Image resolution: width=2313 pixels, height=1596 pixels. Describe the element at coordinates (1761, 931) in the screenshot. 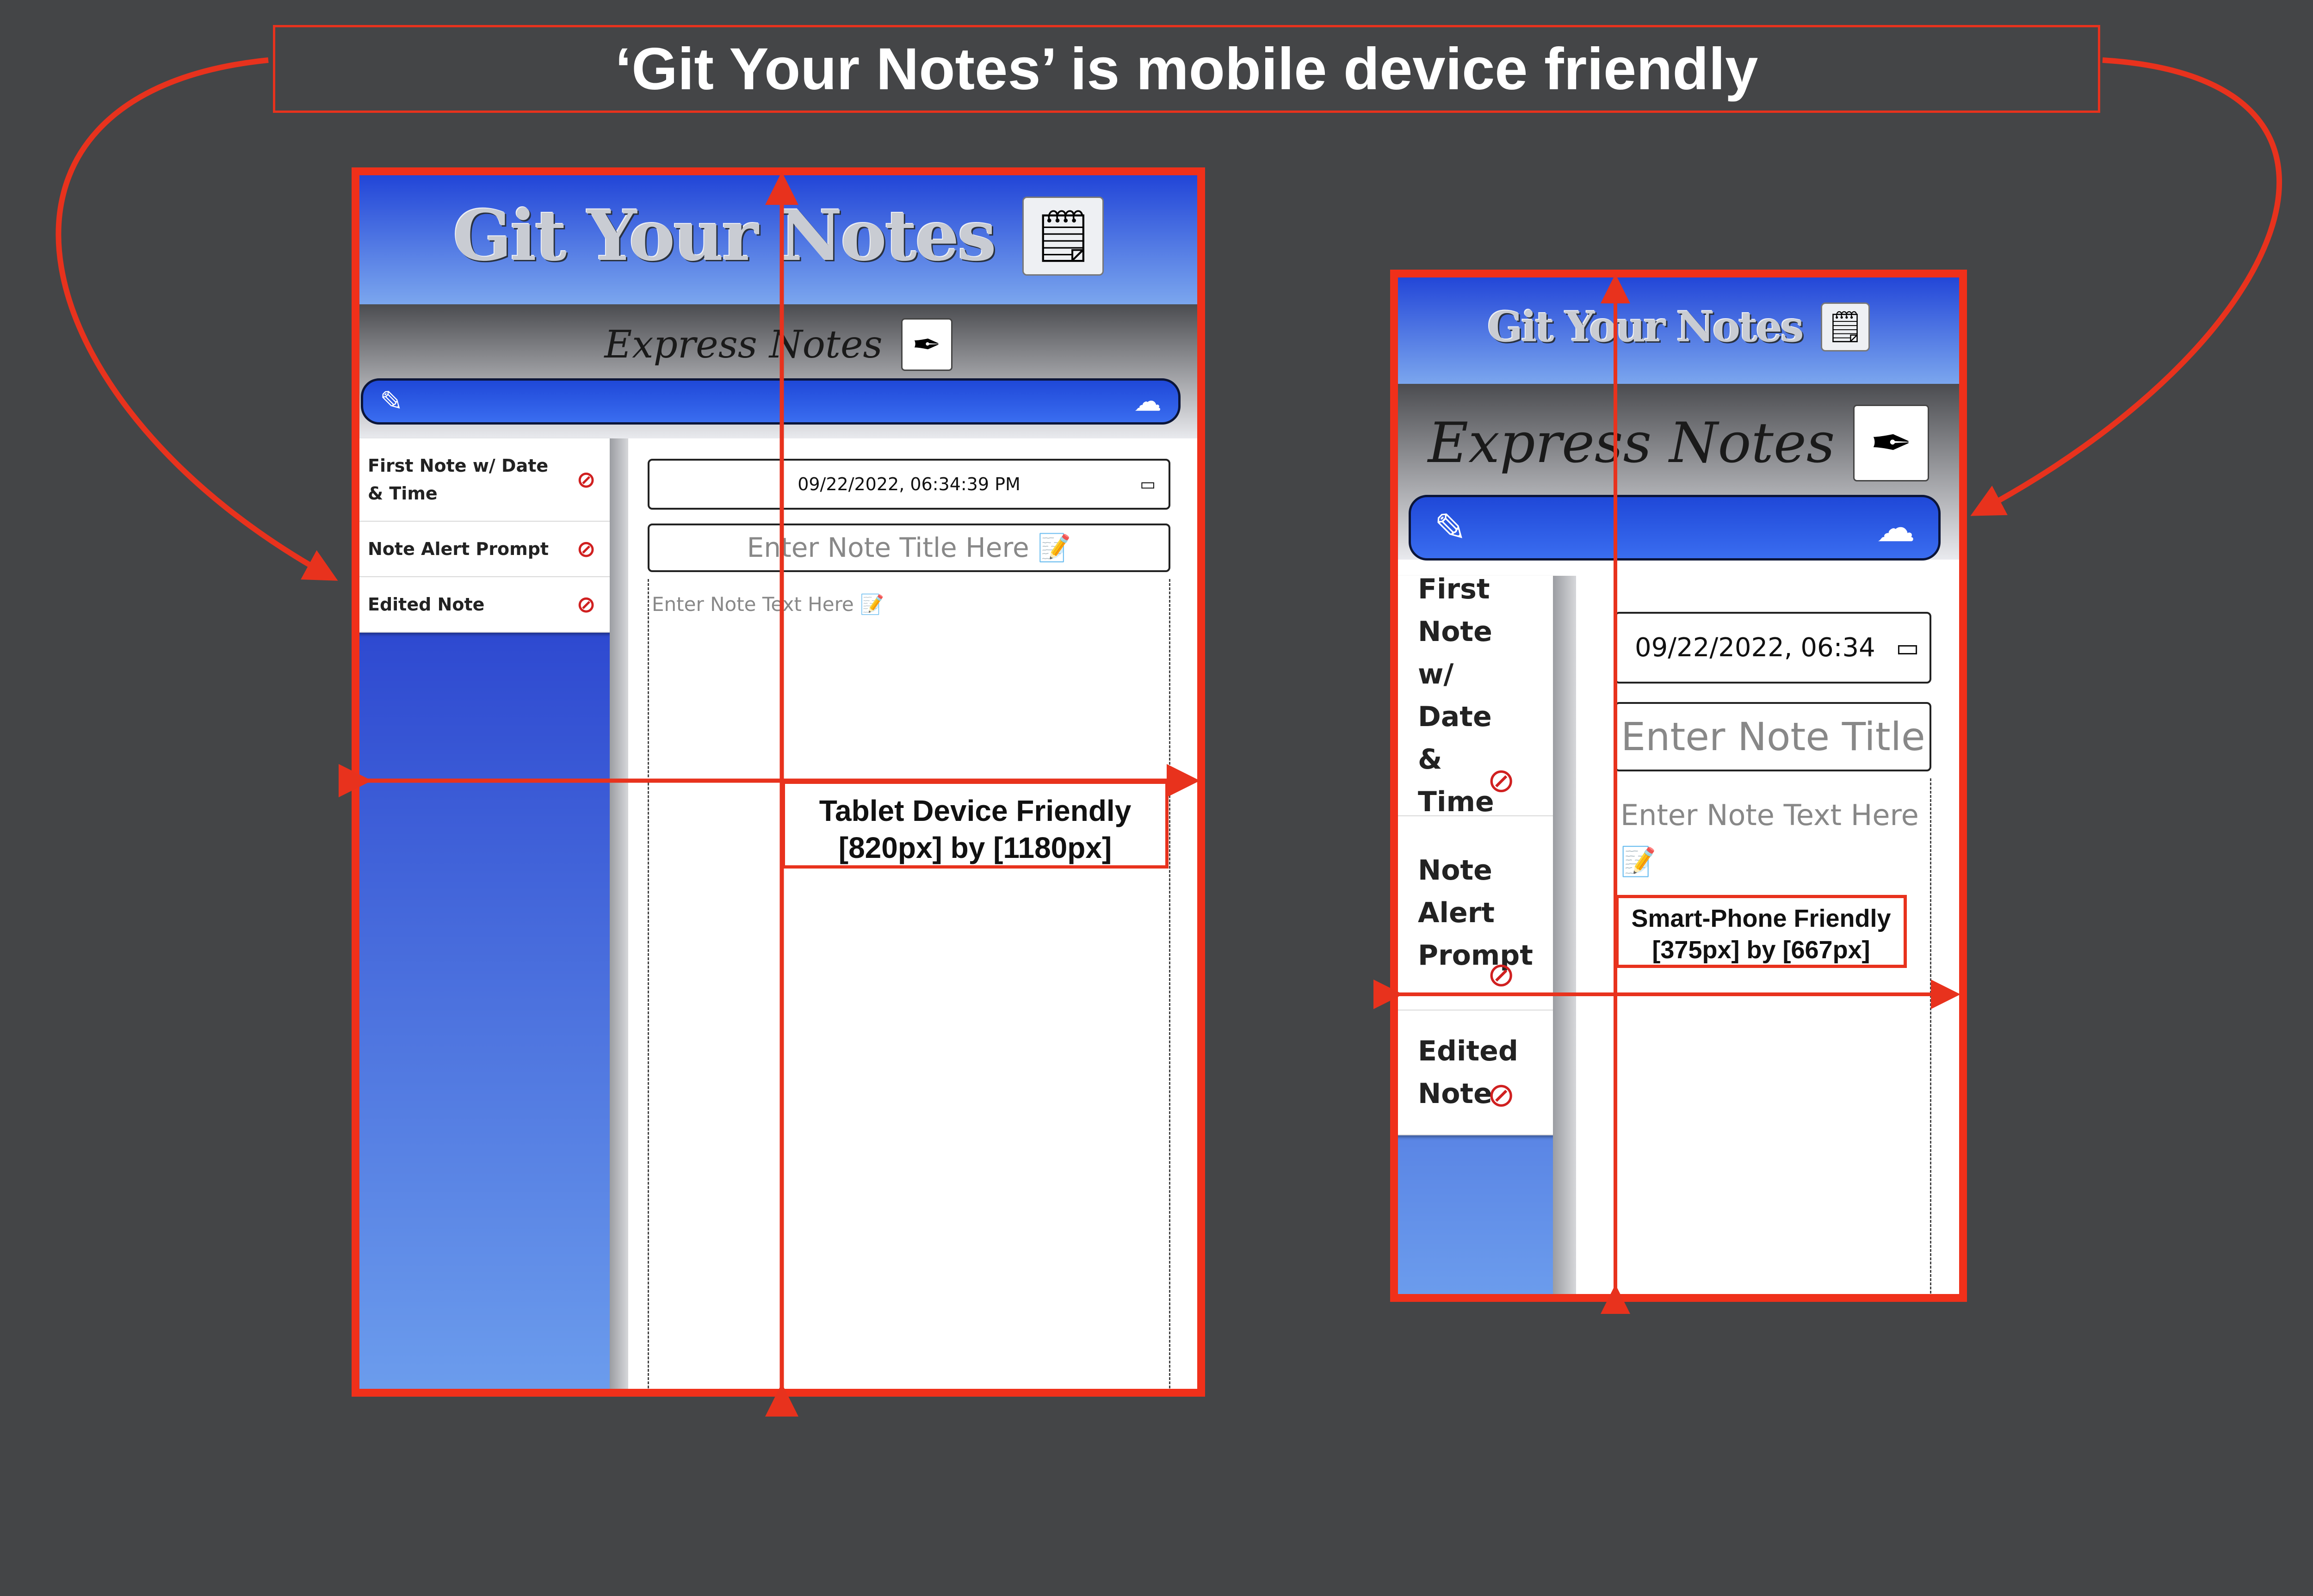

I see `phone-size-label: Smart-Phone Friendly [375px] by [667px]` at that location.